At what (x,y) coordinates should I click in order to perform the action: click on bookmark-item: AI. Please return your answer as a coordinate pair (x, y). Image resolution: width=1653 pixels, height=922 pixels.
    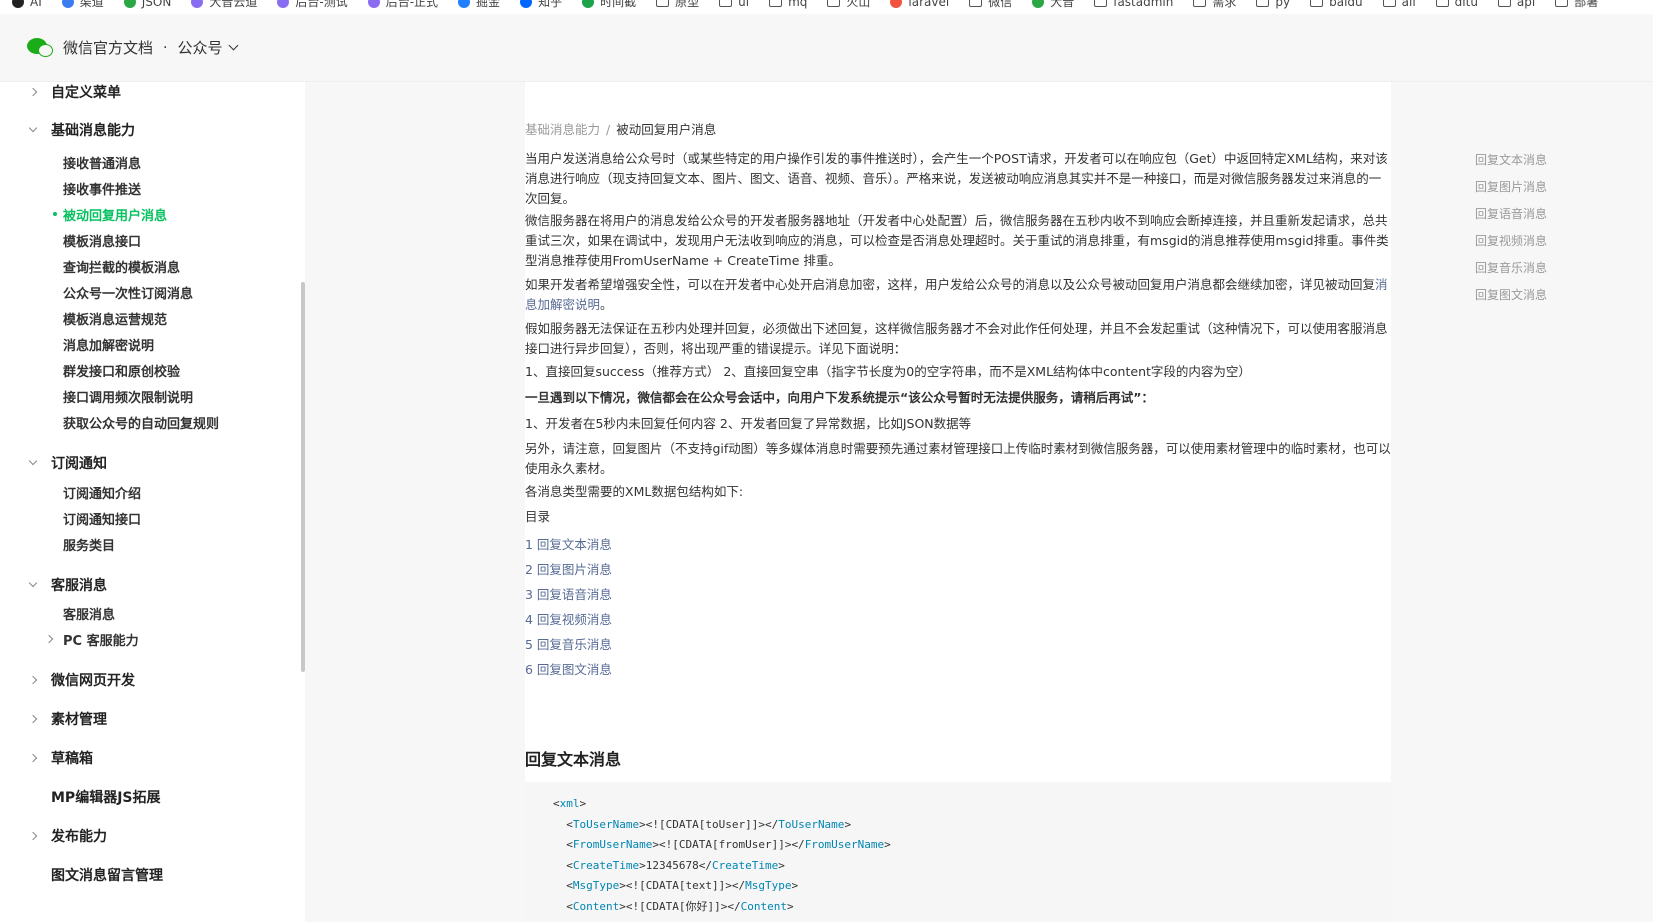
    Looking at the image, I should click on (27, 4).